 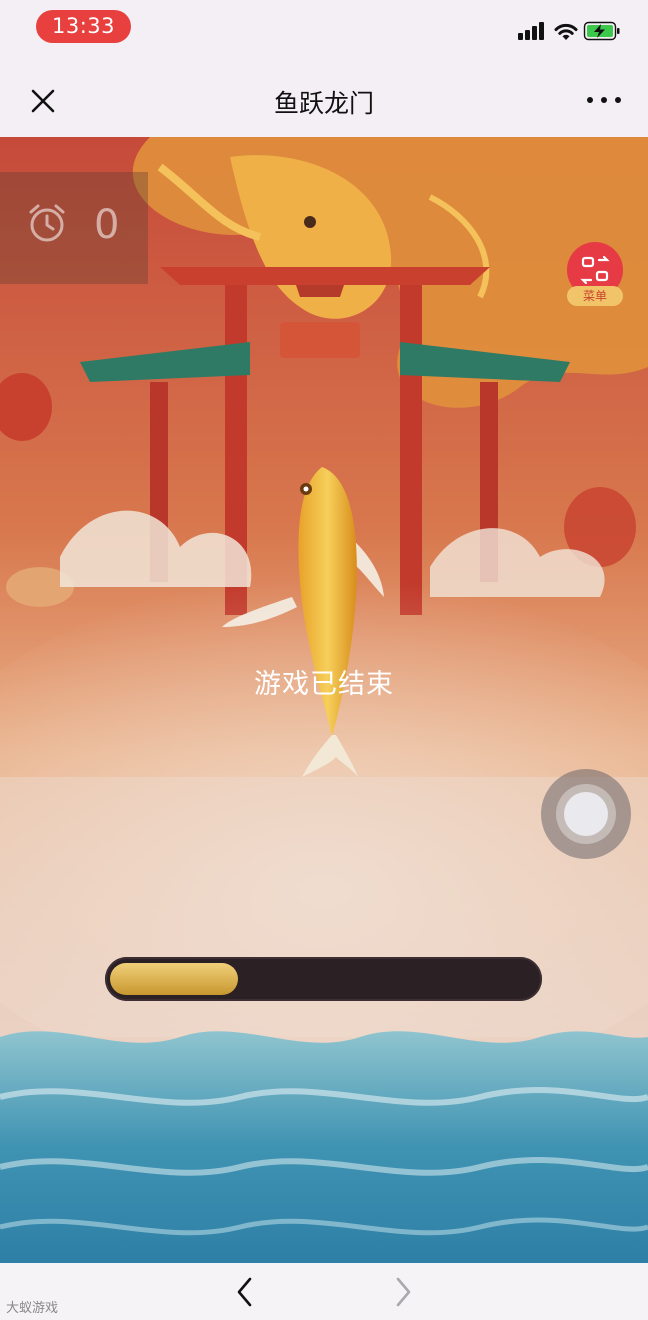 What do you see at coordinates (32, 1308) in the screenshot?
I see `watermark: 大蚁游戏` at bounding box center [32, 1308].